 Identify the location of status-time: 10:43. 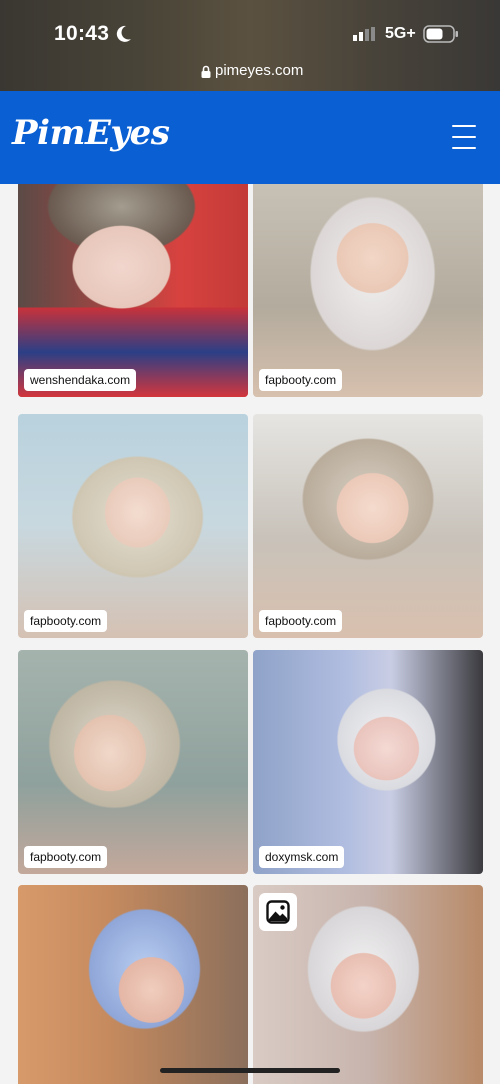
(82, 33).